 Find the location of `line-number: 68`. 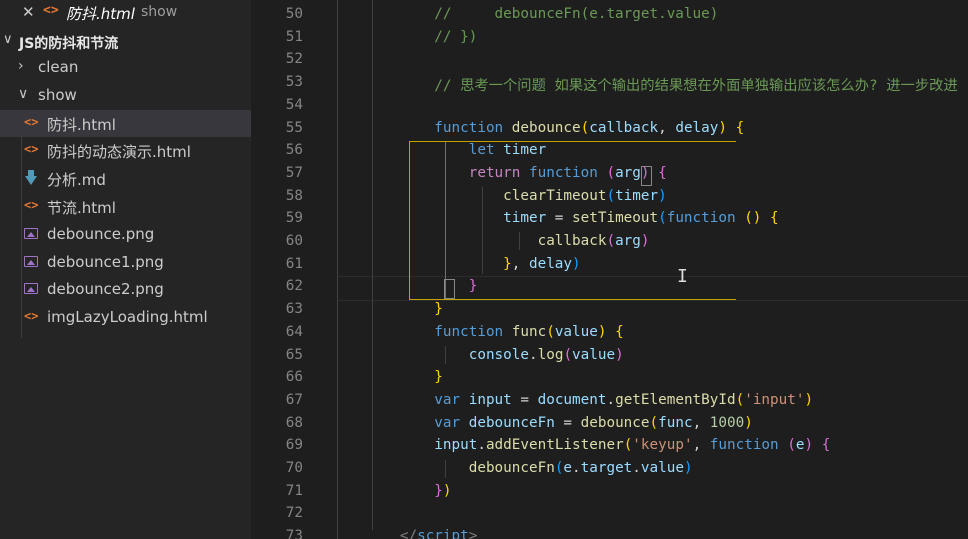

line-number: 68 is located at coordinates (294, 422).